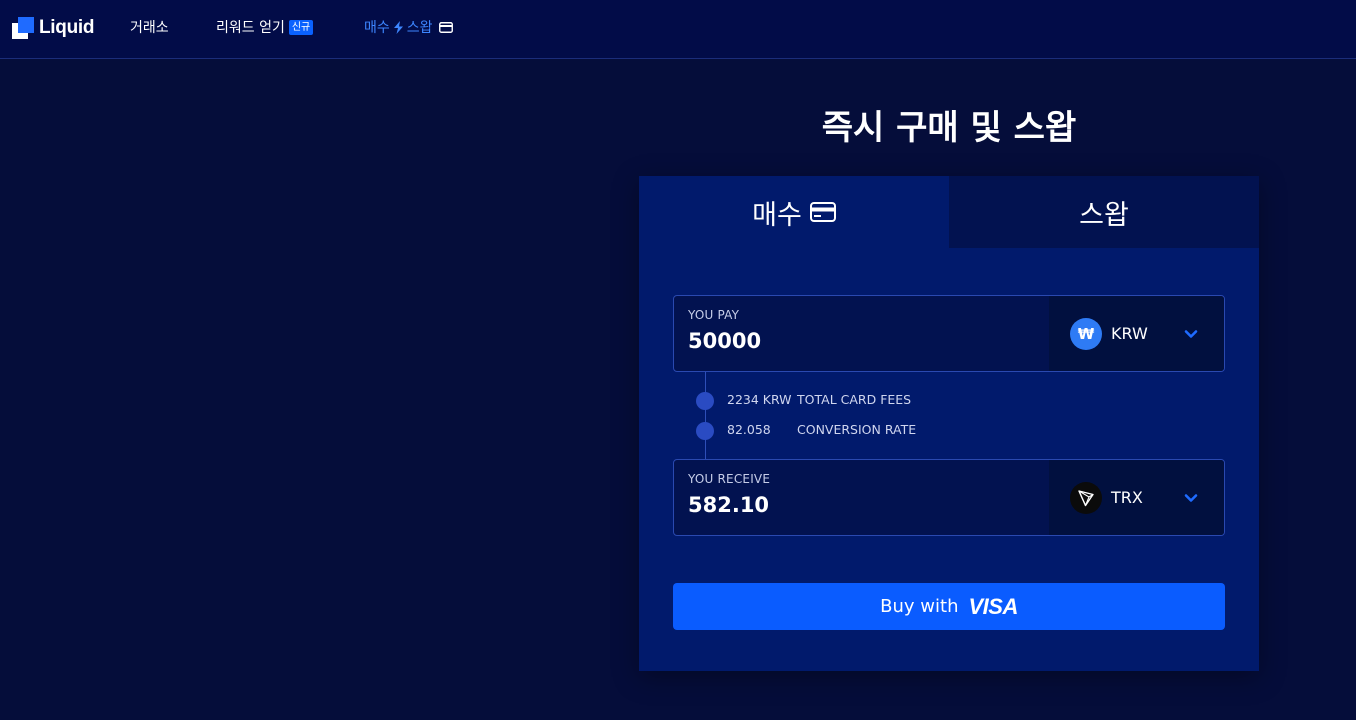 This screenshot has width=1356, height=720. I want to click on tron-icon, so click(1086, 497).